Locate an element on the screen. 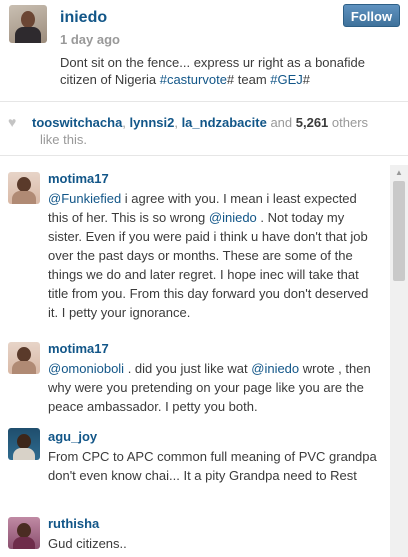 The height and width of the screenshot is (557, 408). comment-text-part: . did you just like wat is located at coordinates (188, 368).